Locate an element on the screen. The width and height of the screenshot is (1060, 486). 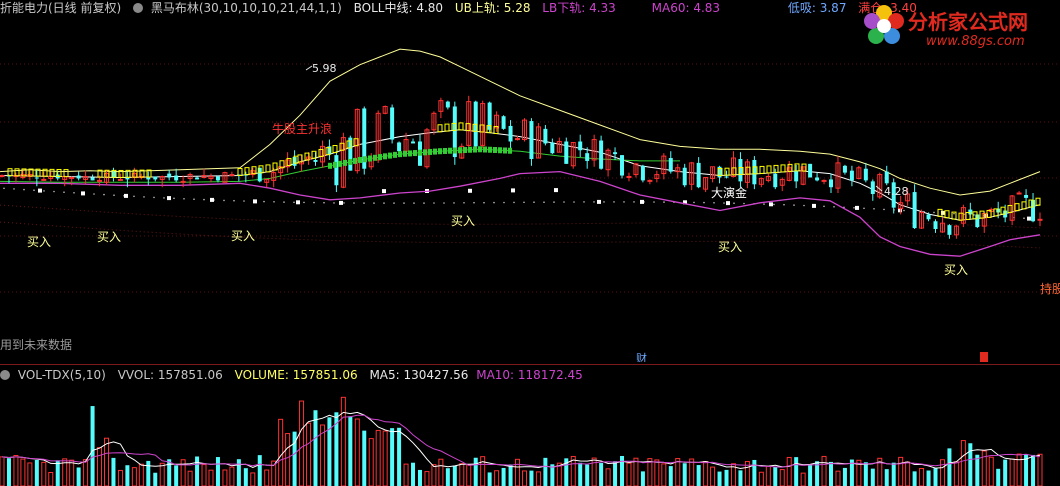
volume-indicator-name: VOL-TDX(5,10) is located at coordinates (62, 375).